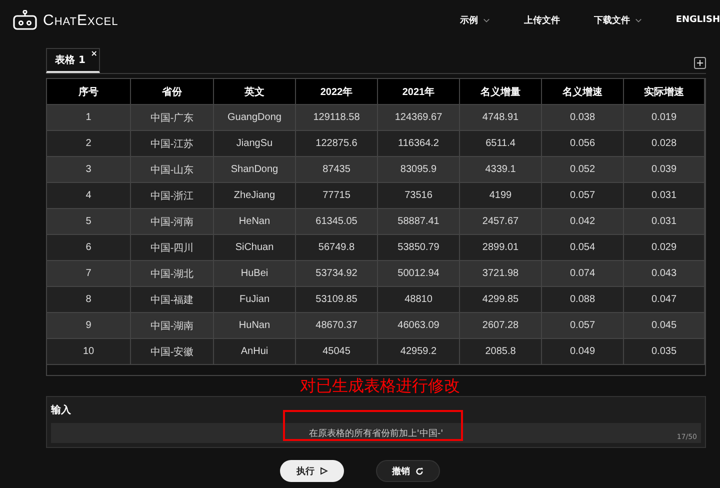 The width and height of the screenshot is (720, 488). I want to click on close-icon: ×, so click(94, 53).